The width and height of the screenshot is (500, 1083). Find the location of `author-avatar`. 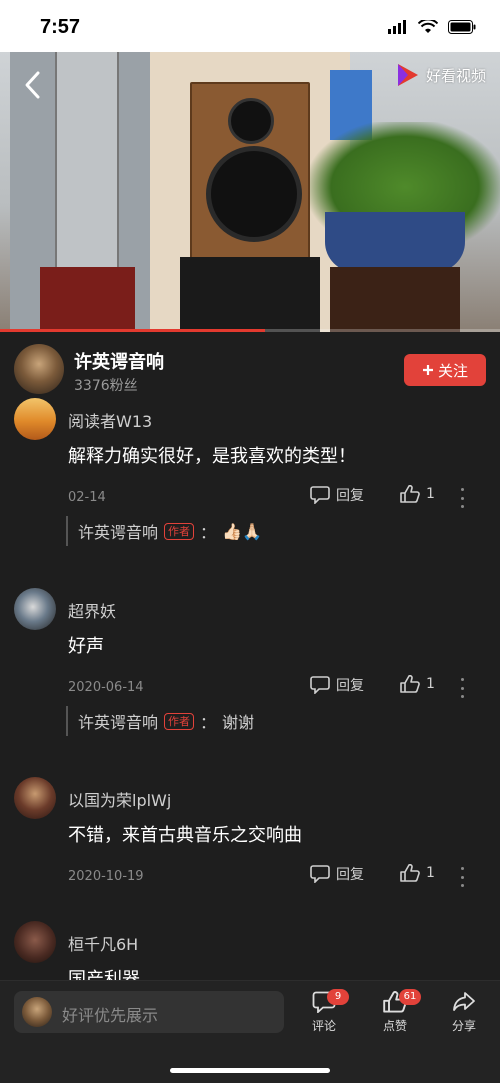

author-avatar is located at coordinates (39, 369).